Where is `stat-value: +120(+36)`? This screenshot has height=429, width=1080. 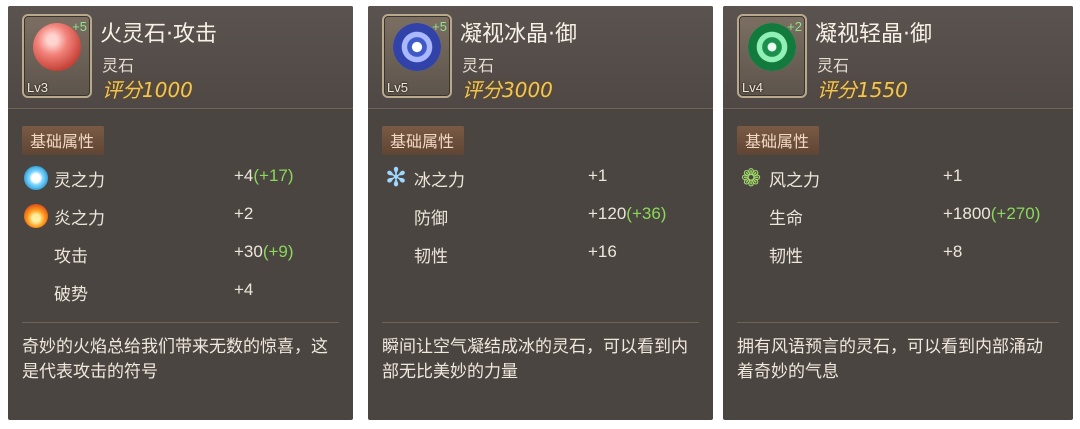
stat-value: +120(+36) is located at coordinates (627, 214).